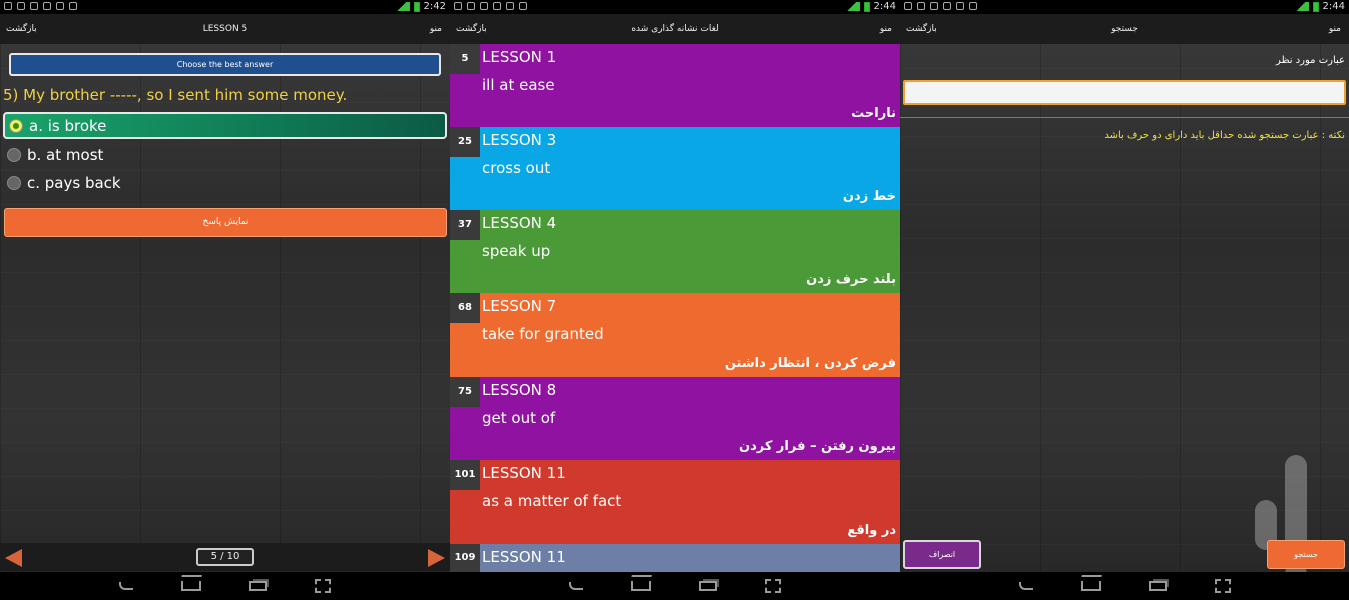  I want to click on word-number: 25, so click(465, 142).